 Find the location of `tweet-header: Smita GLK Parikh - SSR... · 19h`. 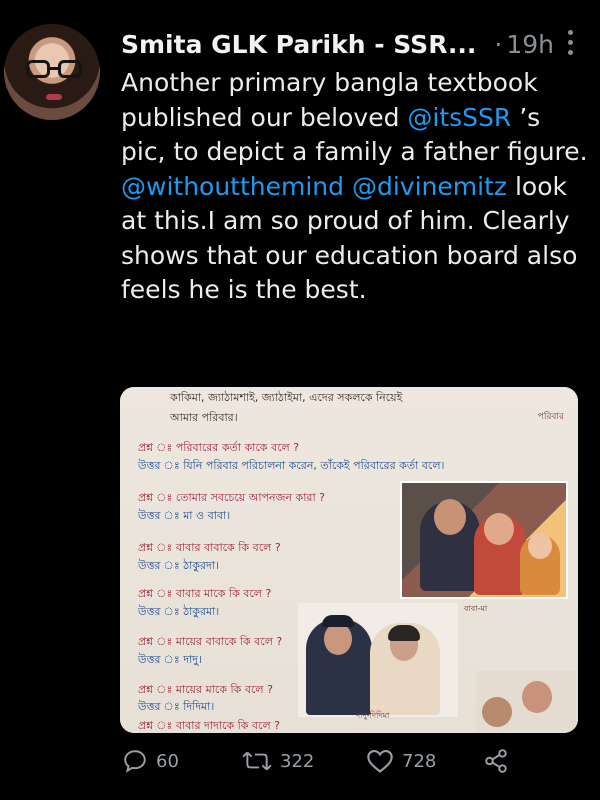

tweet-header: Smita GLK Parikh - SSR... · 19h is located at coordinates (355, 44).